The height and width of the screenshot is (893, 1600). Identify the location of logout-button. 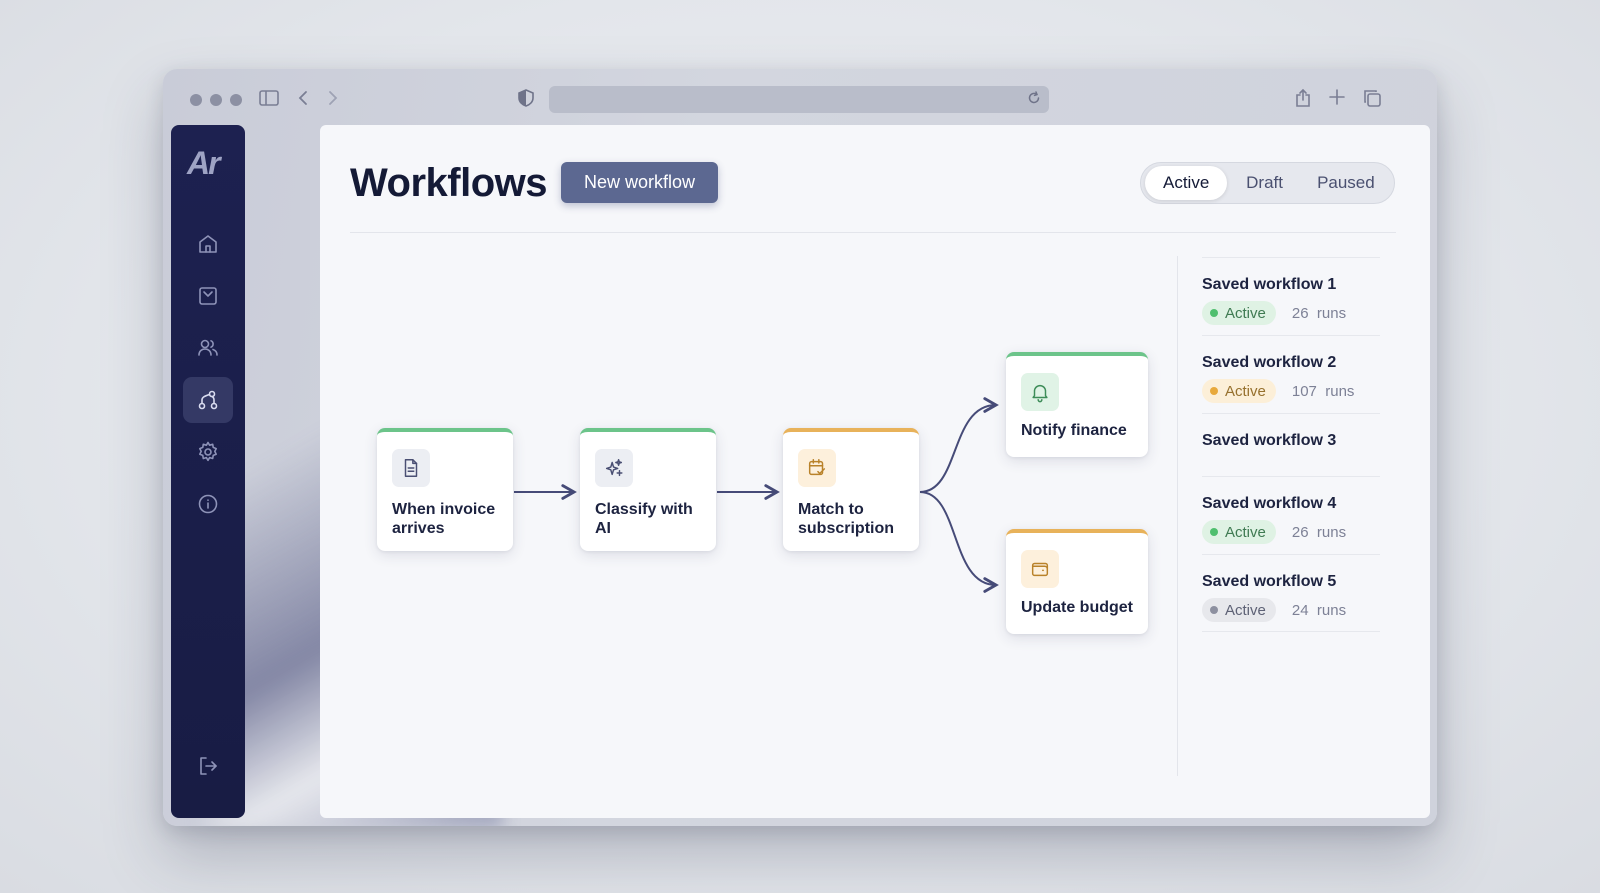
(208, 766).